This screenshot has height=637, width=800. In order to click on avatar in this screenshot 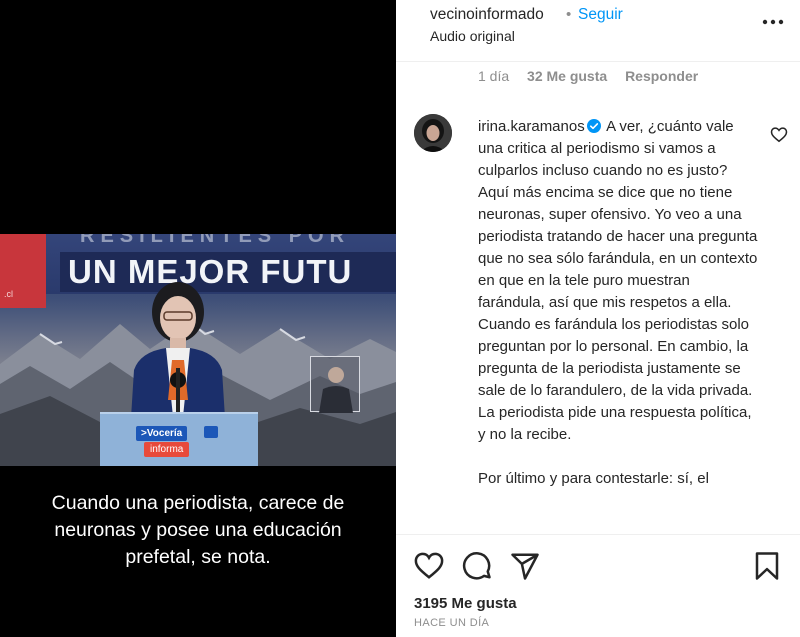, I will do `click(433, 133)`.